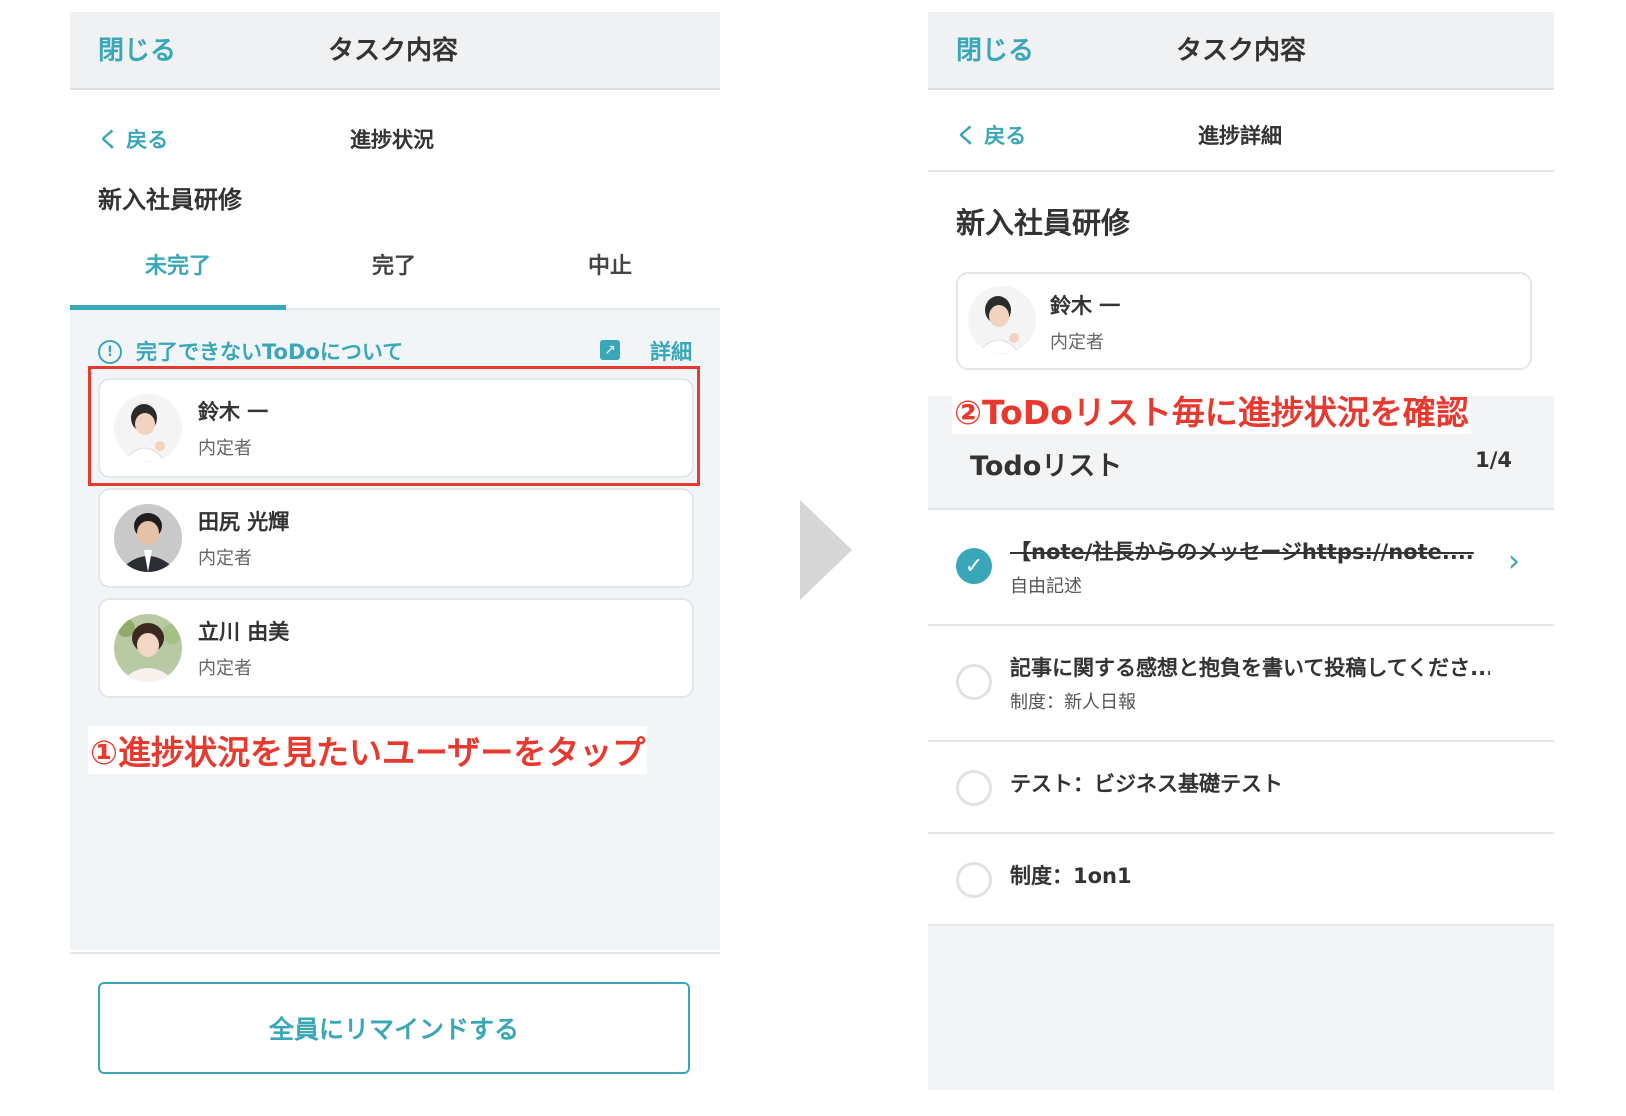  Describe the element at coordinates (392, 140) in the screenshot. I see `page-title: 進捗状況` at that location.